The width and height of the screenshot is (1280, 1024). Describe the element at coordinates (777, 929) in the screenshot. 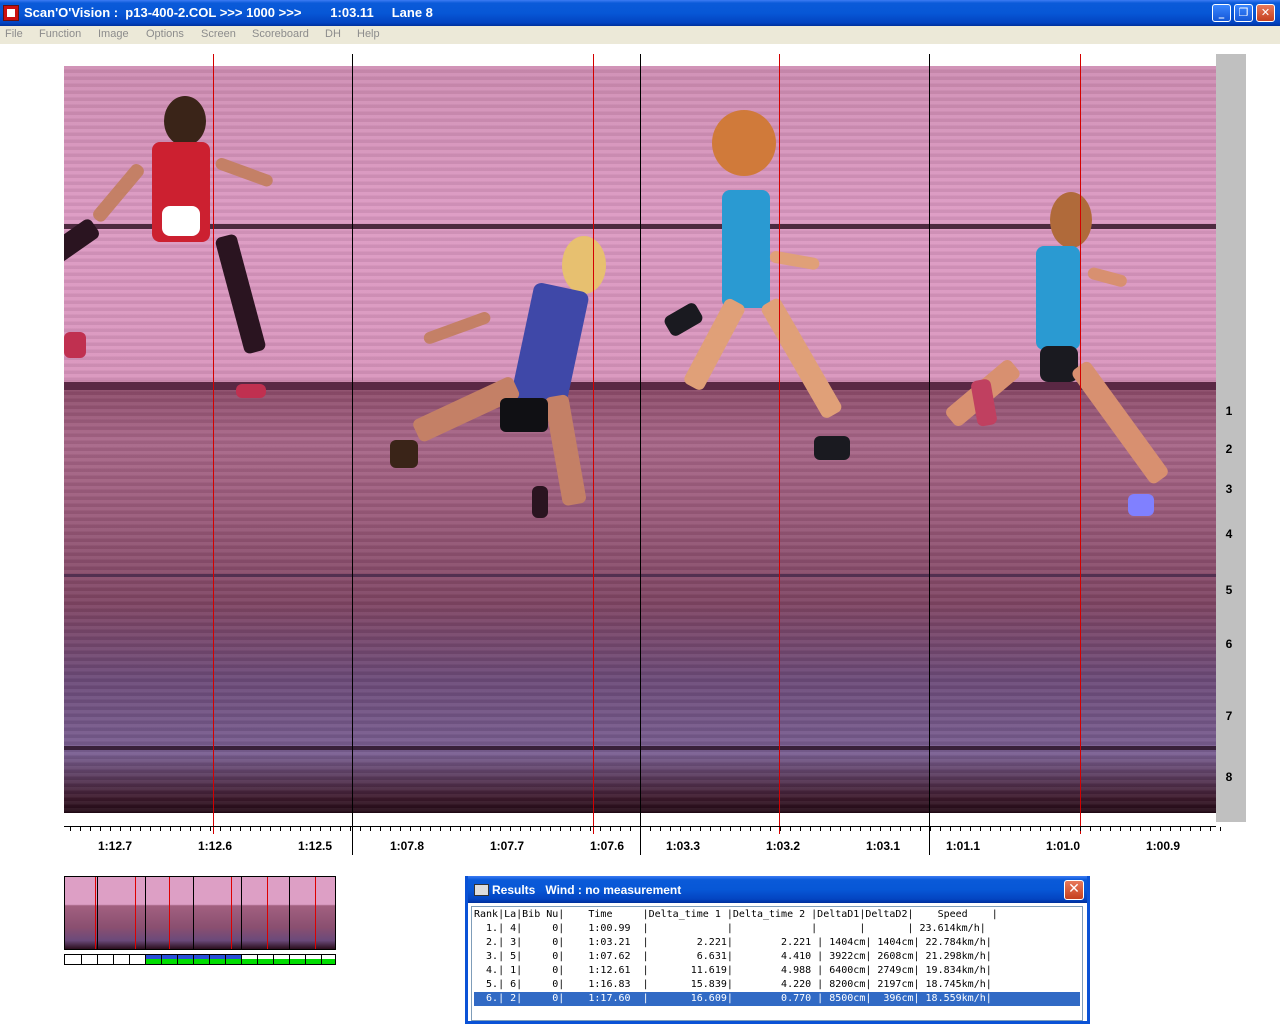

I see `table-row: 1.| 4| 0| 1:00.99 | | | | | 23.614km/h|` at that location.